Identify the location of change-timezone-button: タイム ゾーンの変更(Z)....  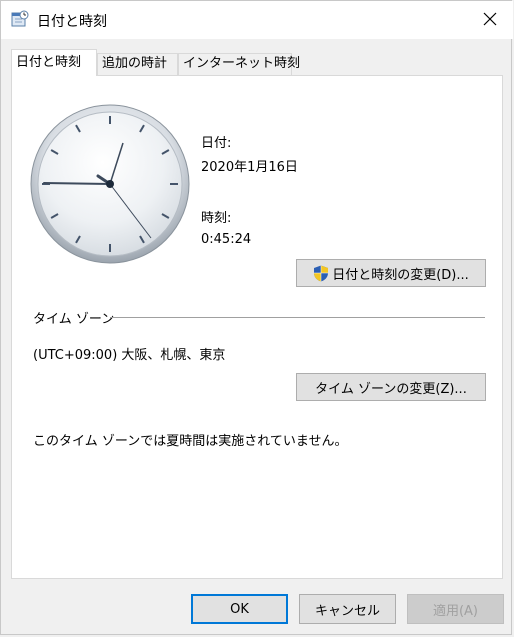
(391, 387).